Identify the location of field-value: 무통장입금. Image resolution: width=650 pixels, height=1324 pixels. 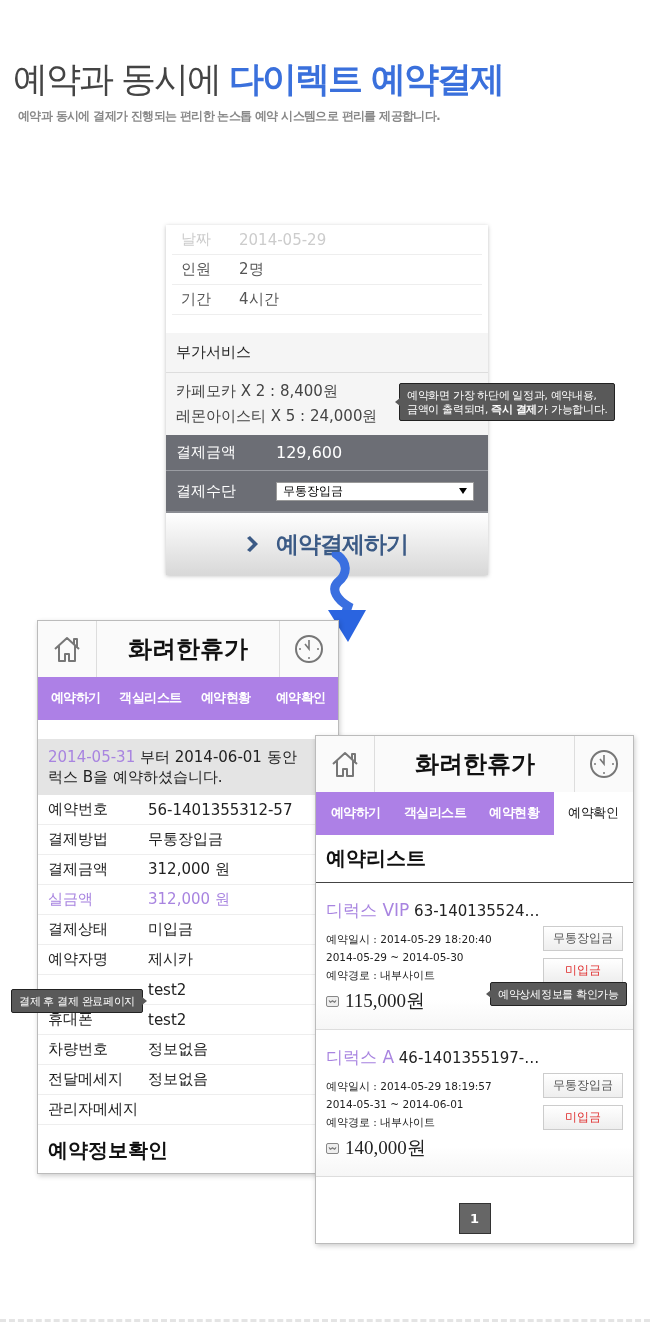
(185, 839).